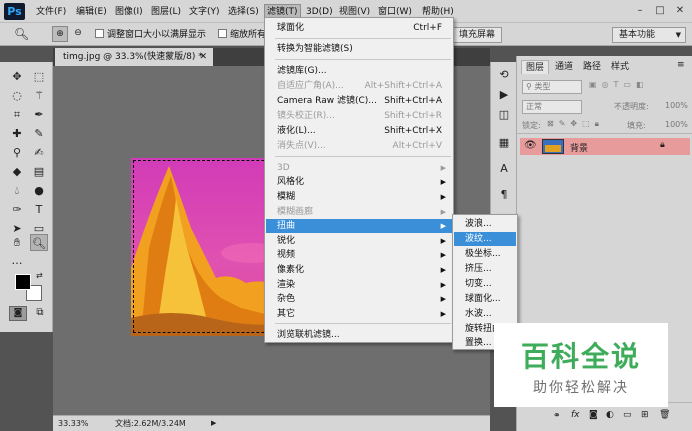  Describe the element at coordinates (39, 152) in the screenshot. I see `history-brush-icon: ✍` at that location.